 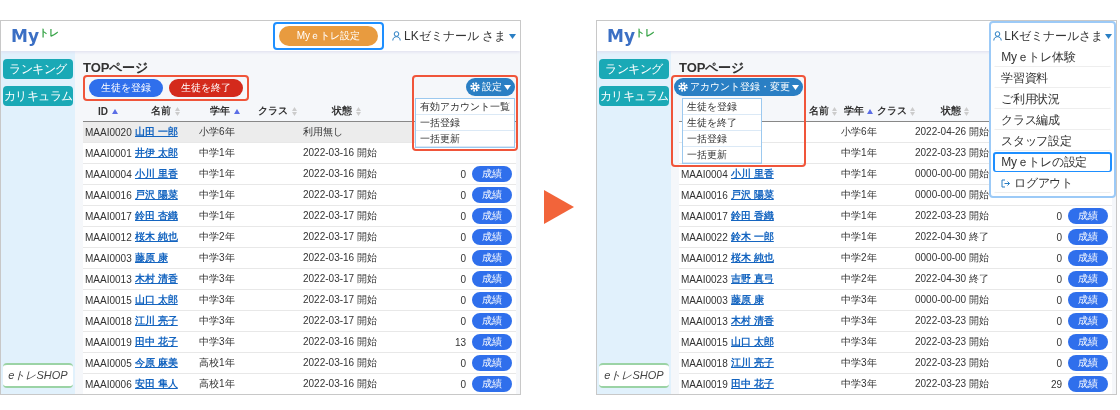 I want to click on table-cell-text: MAAI0005, so click(x=108, y=363).